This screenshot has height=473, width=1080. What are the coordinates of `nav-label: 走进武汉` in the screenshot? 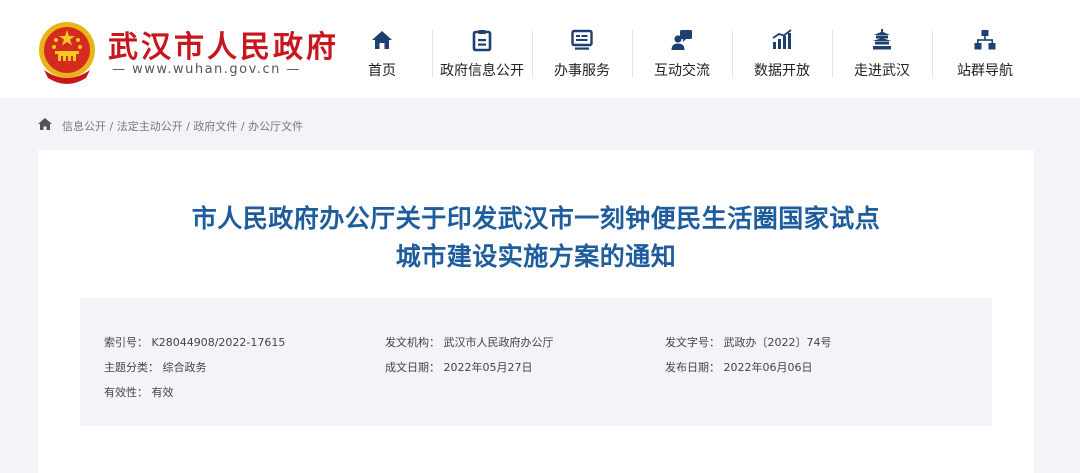 It's located at (882, 71).